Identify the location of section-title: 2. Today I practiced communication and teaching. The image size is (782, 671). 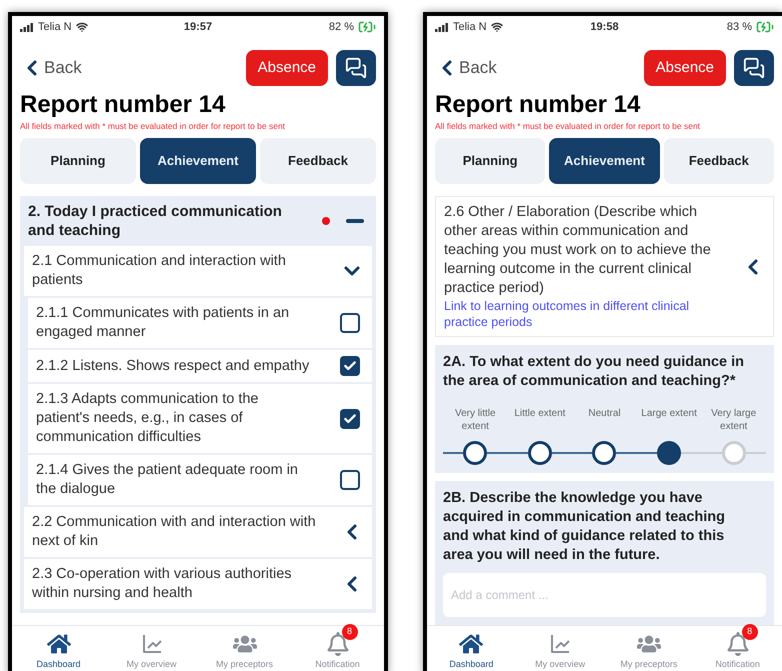
(155, 221).